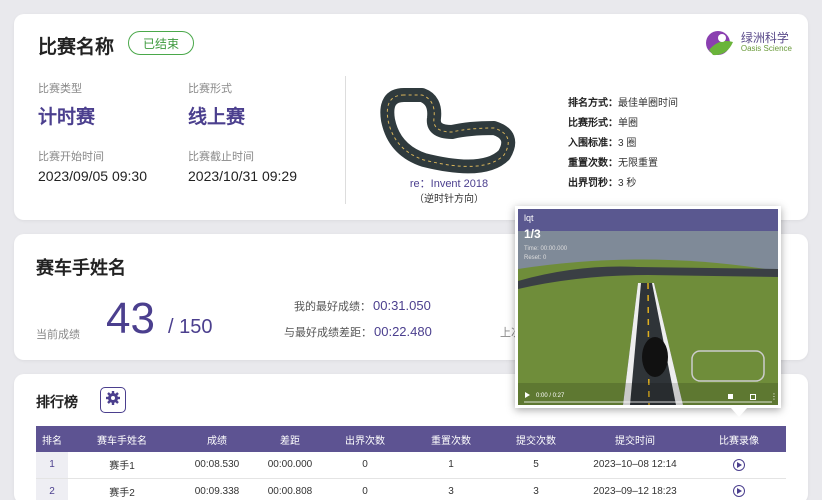  Describe the element at coordinates (290, 489) in the screenshot. I see `cell-gap: 00:00.808` at that location.